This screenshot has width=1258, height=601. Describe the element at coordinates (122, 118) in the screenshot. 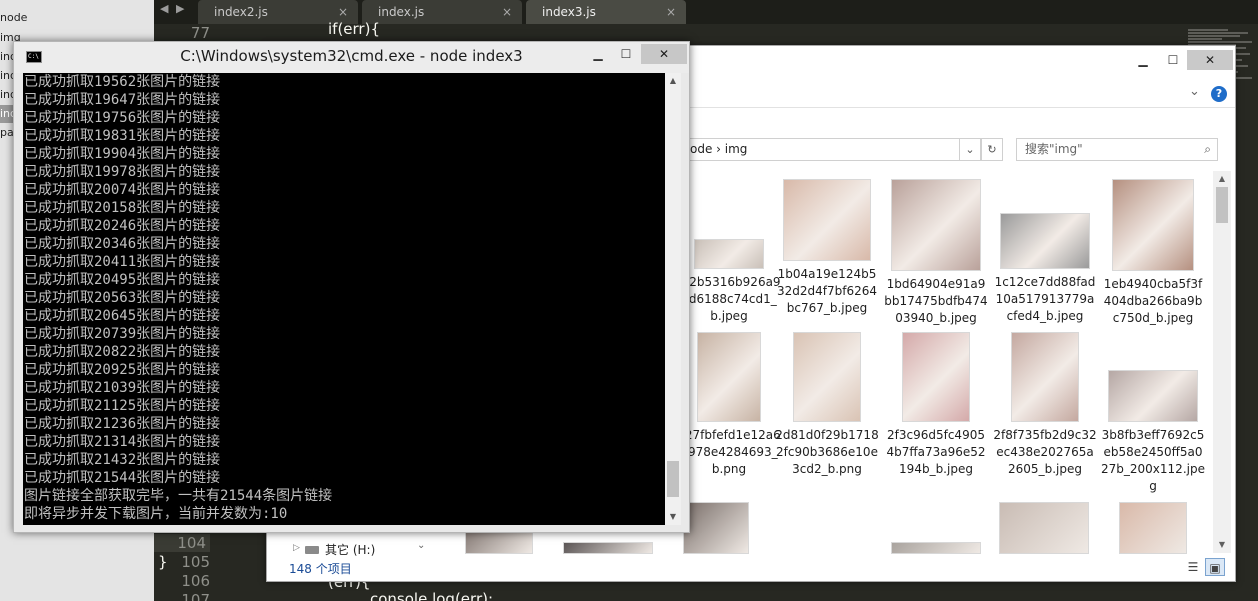

I see `console-line: 已成功抓取19756张图片的链接` at that location.